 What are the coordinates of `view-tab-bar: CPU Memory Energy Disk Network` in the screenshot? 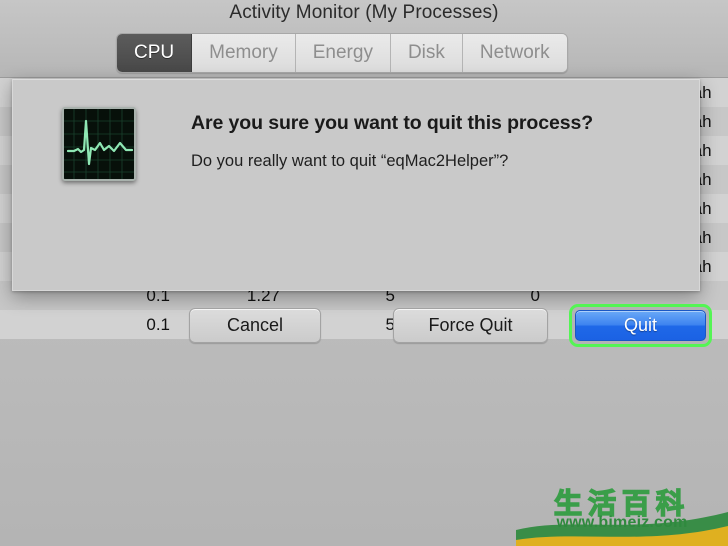 It's located at (342, 53).